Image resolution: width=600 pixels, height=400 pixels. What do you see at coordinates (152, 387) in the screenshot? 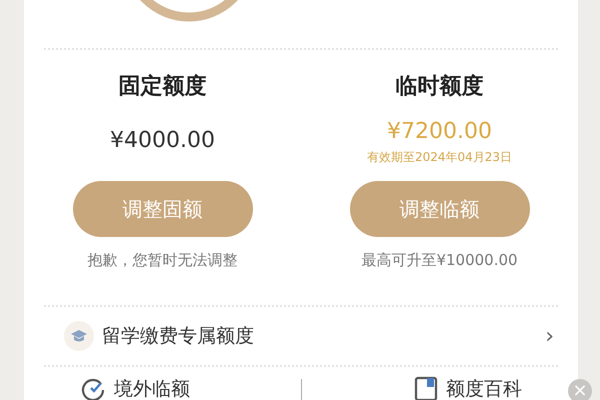
I see `shortcut-label: 境外临额` at bounding box center [152, 387].